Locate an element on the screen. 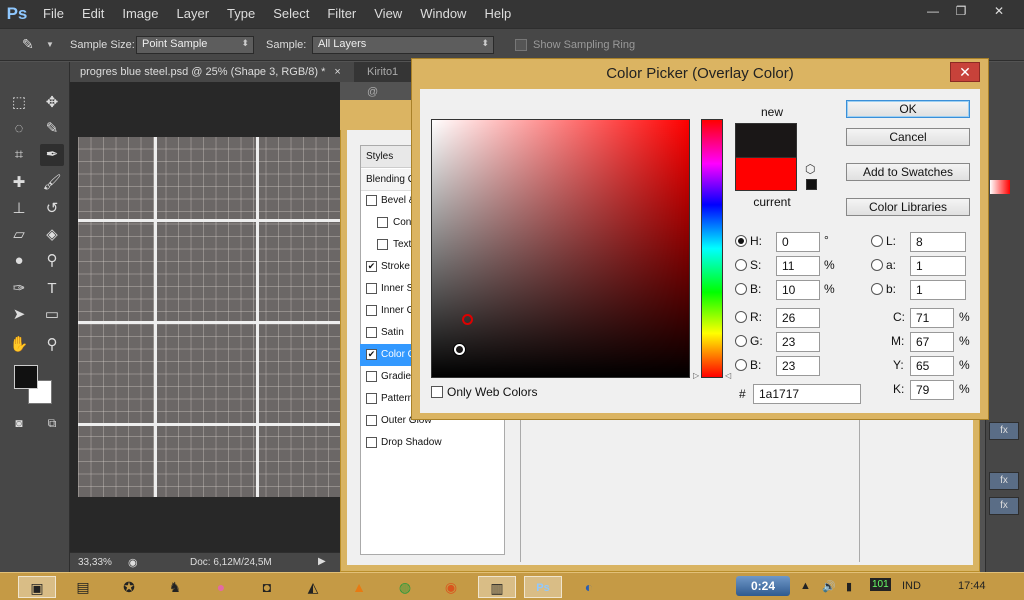  file-explorer-icon: ▤ is located at coordinates (83, 587).